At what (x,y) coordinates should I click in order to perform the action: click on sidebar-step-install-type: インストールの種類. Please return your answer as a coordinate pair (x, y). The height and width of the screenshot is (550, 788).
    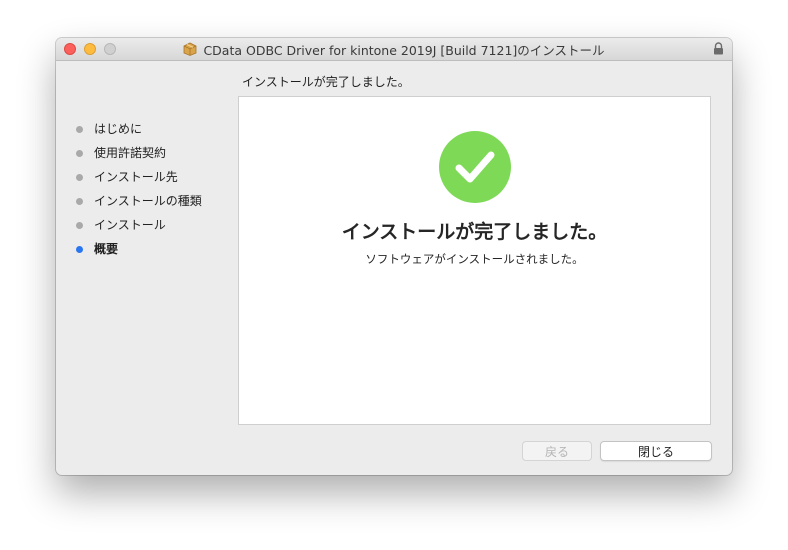
    Looking at the image, I should click on (139, 200).